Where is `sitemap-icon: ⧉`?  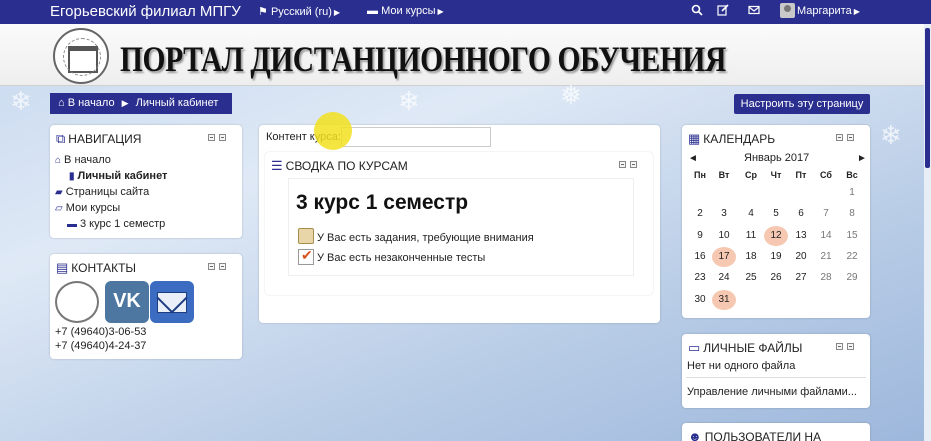
sitemap-icon: ⧉ is located at coordinates (61, 138).